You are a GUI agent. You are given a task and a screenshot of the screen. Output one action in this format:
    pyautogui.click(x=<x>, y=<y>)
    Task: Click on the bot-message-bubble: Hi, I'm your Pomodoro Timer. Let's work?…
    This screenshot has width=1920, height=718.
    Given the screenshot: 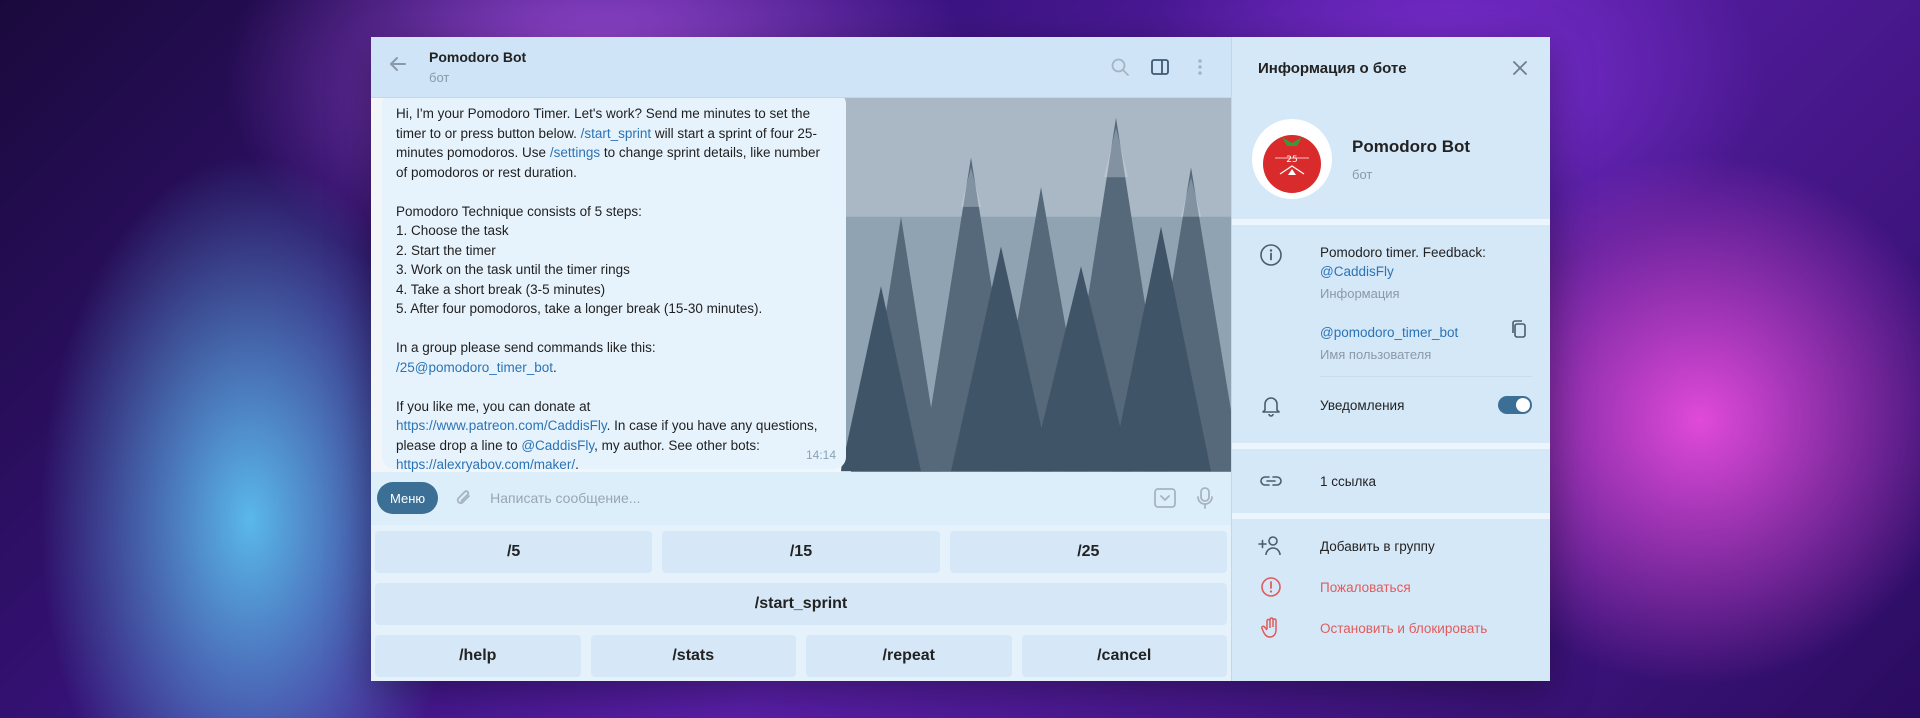 What is the action you would take?
    pyautogui.click(x=614, y=285)
    